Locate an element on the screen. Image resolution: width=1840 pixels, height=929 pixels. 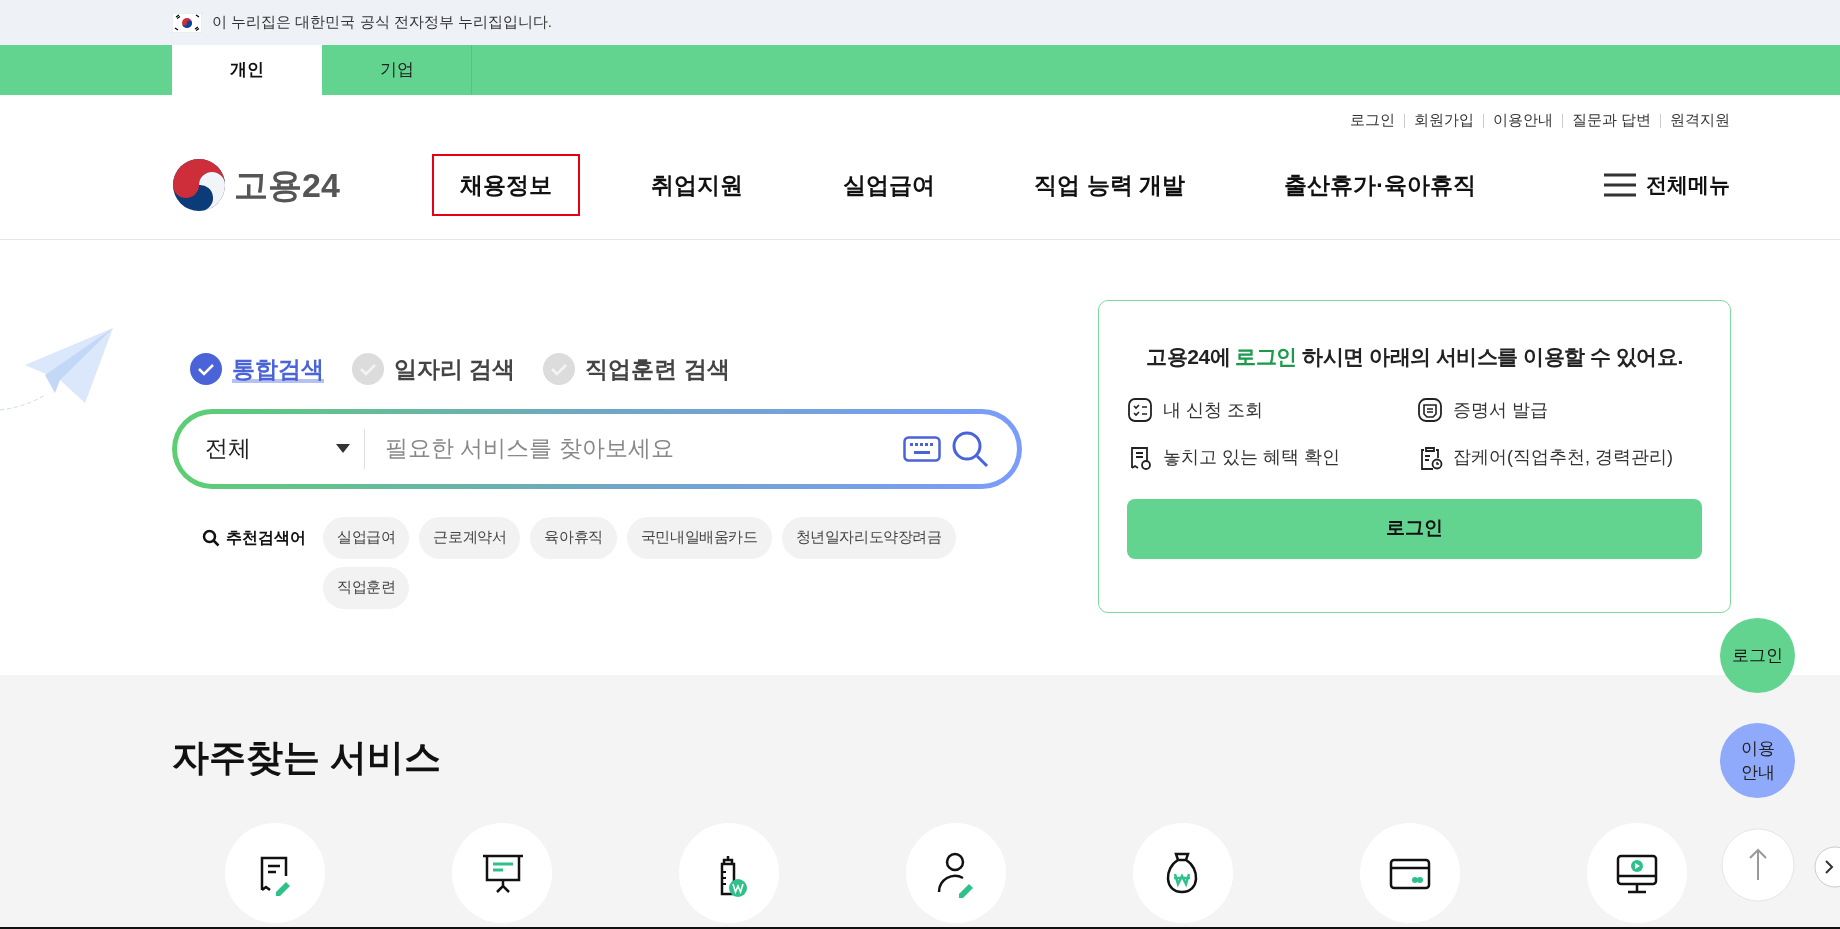
keyword-chip: 육아휴직 is located at coordinates (573, 537).